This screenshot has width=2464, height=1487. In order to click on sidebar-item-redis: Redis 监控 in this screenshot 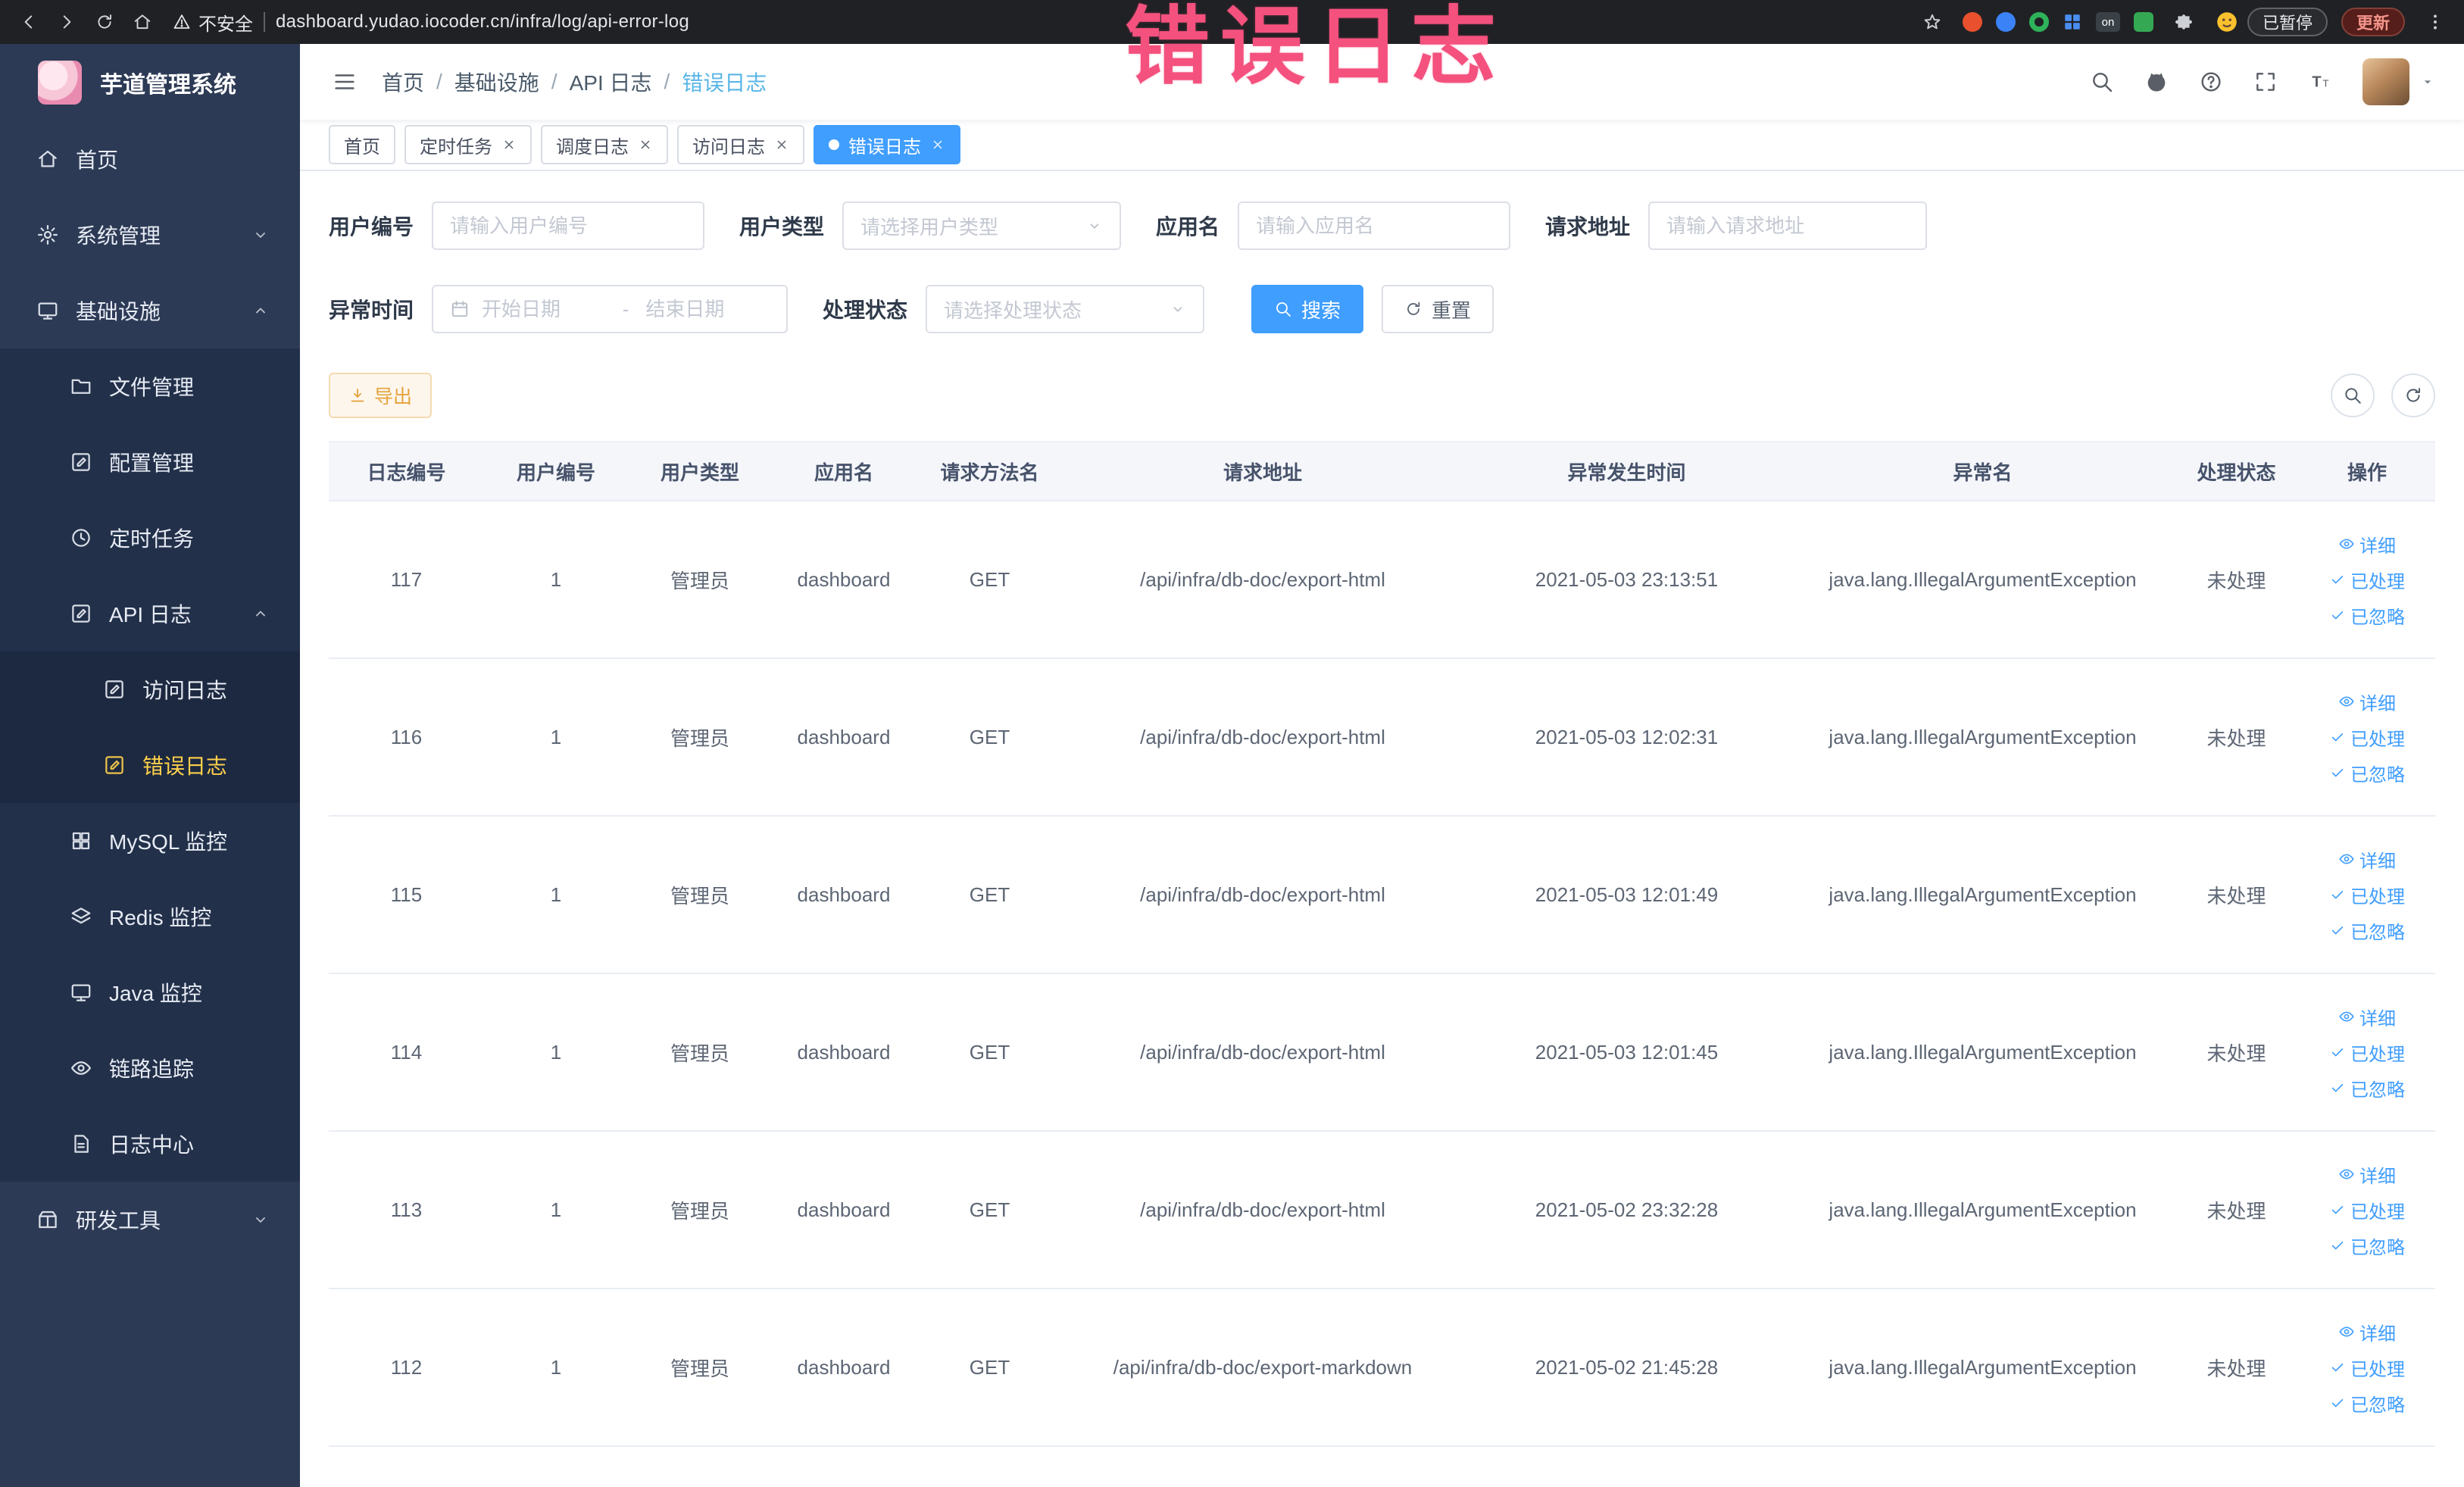, I will do `click(150, 916)`.